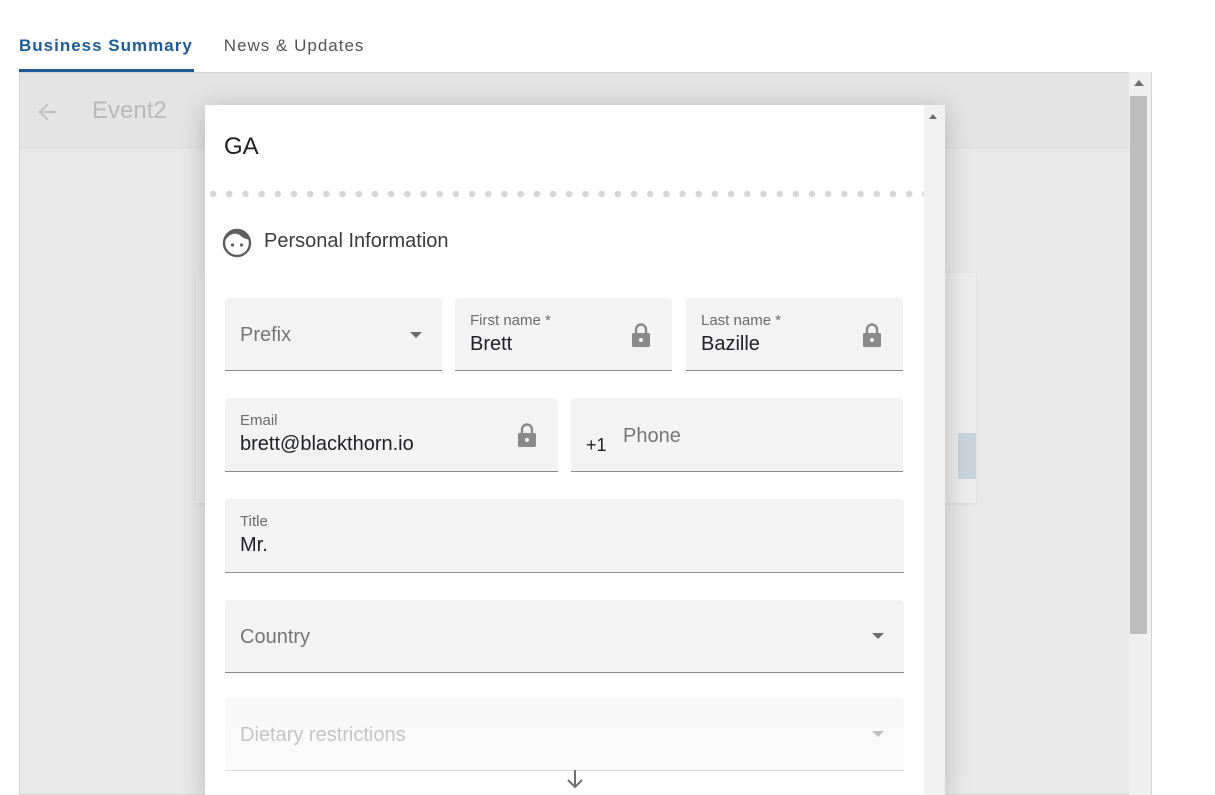  I want to click on first-name-value: Brett, so click(491, 344).